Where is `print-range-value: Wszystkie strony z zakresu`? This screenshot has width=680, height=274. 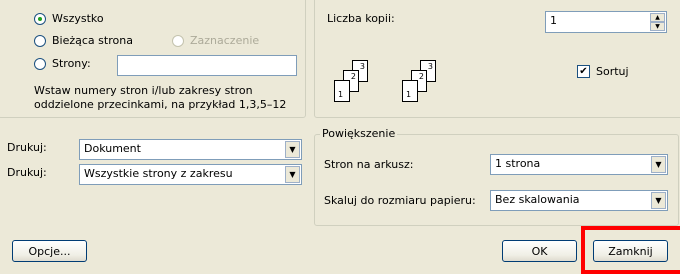 print-range-value: Wszystkie strony z zakresu is located at coordinates (158, 173).